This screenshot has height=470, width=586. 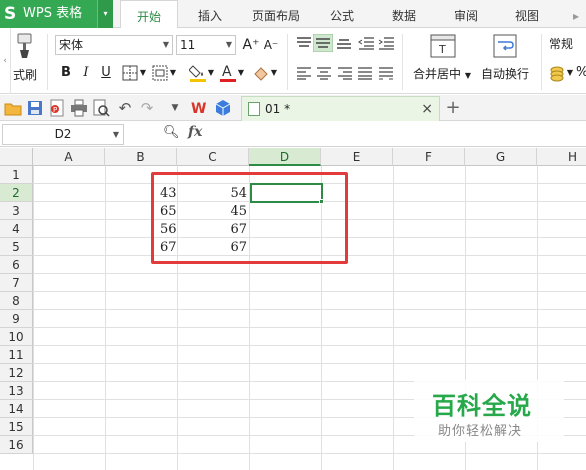 What do you see at coordinates (278, 109) in the screenshot?
I see `document-tab-title: 01 *` at bounding box center [278, 109].